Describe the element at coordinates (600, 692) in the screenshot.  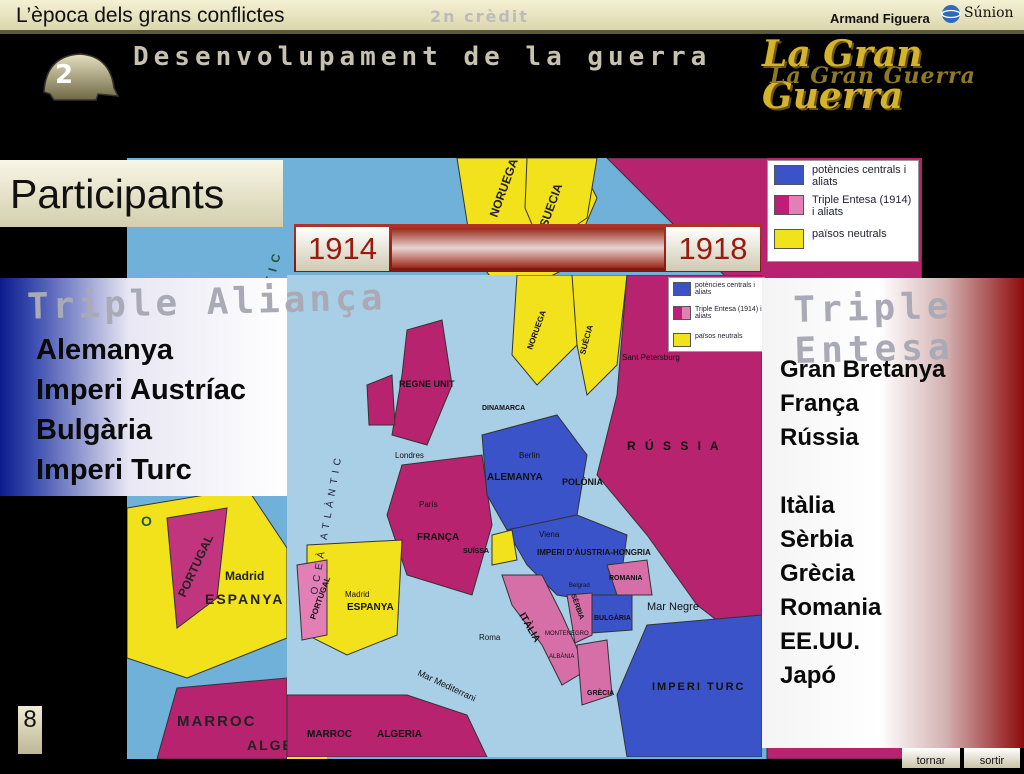
I see `map-label-grecia: GRÈCIA` at that location.